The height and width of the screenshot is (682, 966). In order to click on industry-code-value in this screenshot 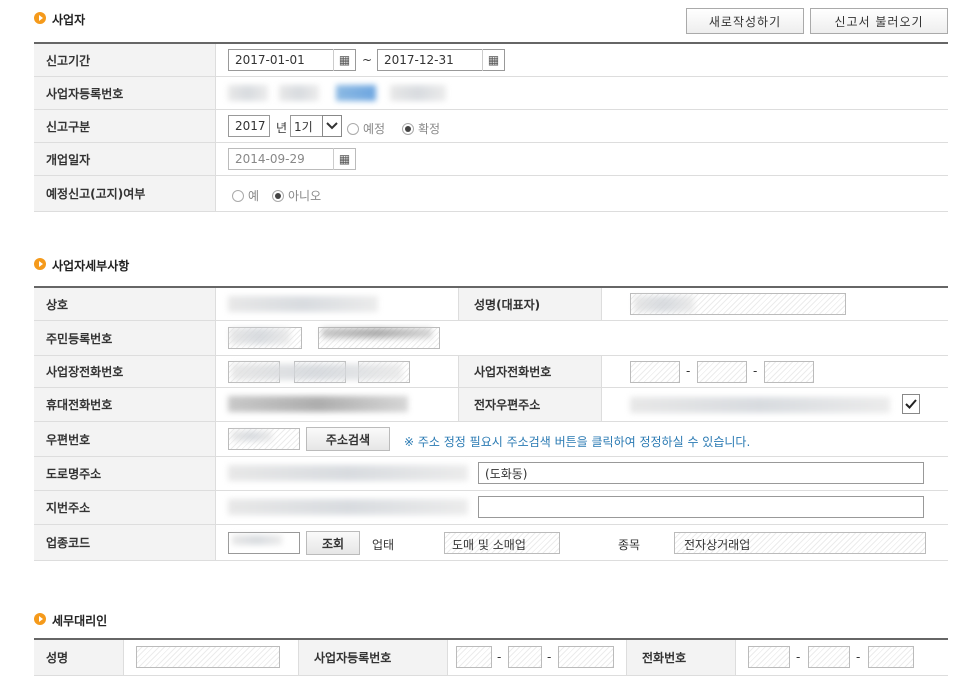, I will do `click(257, 540)`.